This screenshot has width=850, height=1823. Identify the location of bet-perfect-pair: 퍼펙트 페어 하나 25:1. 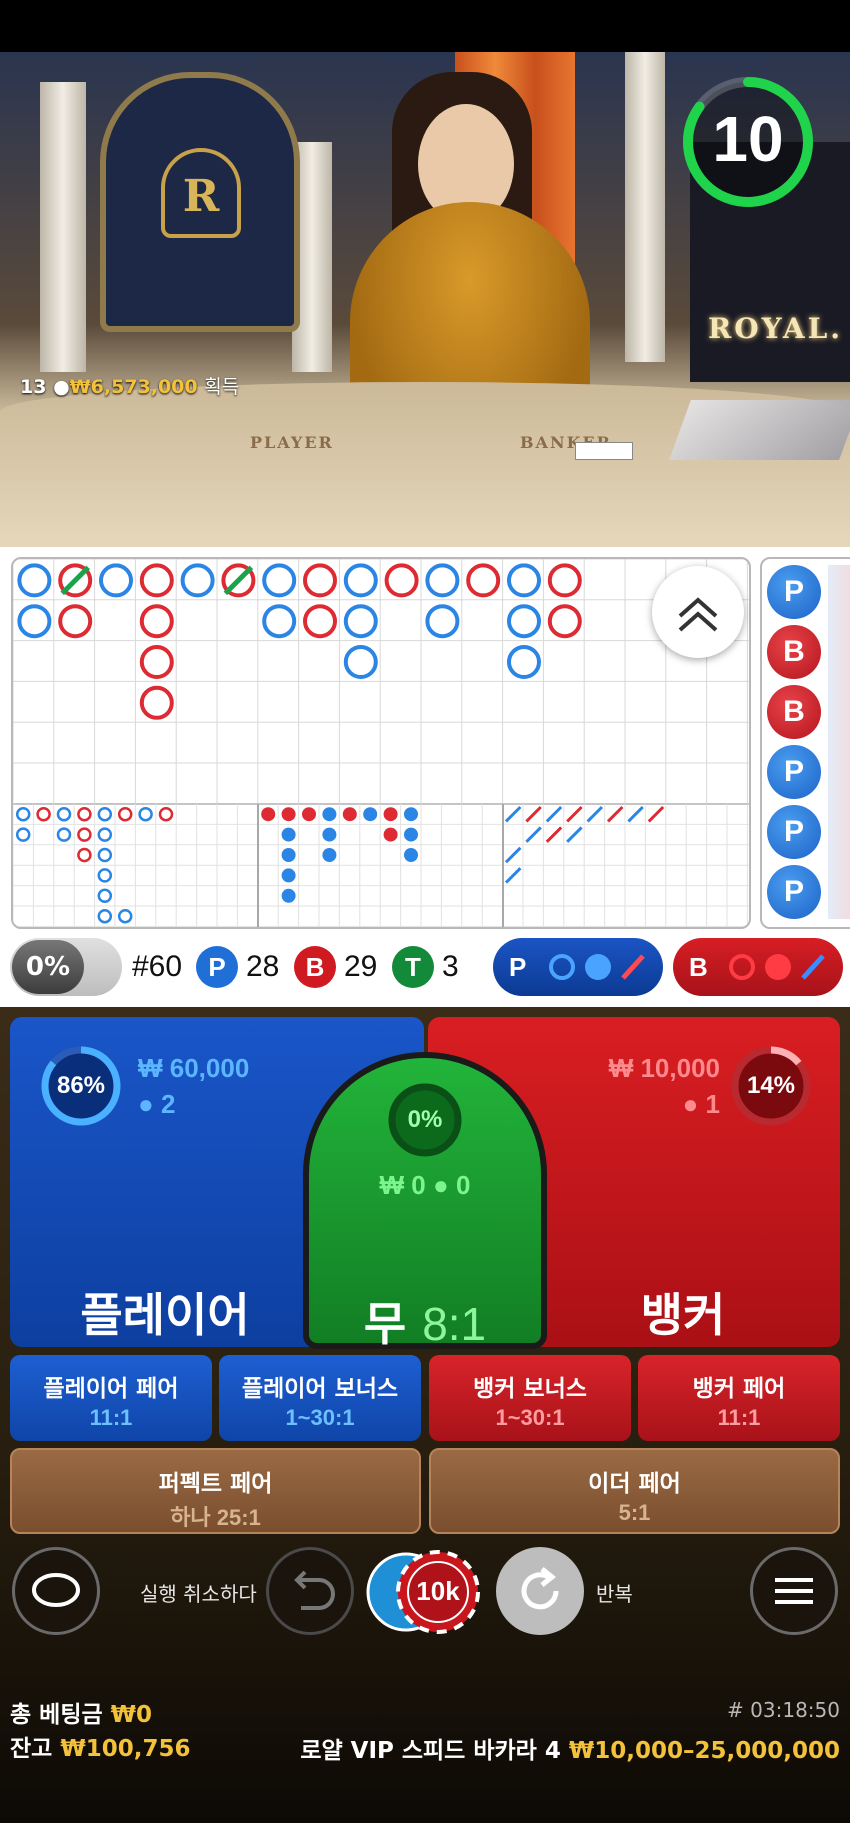
(215, 1491).